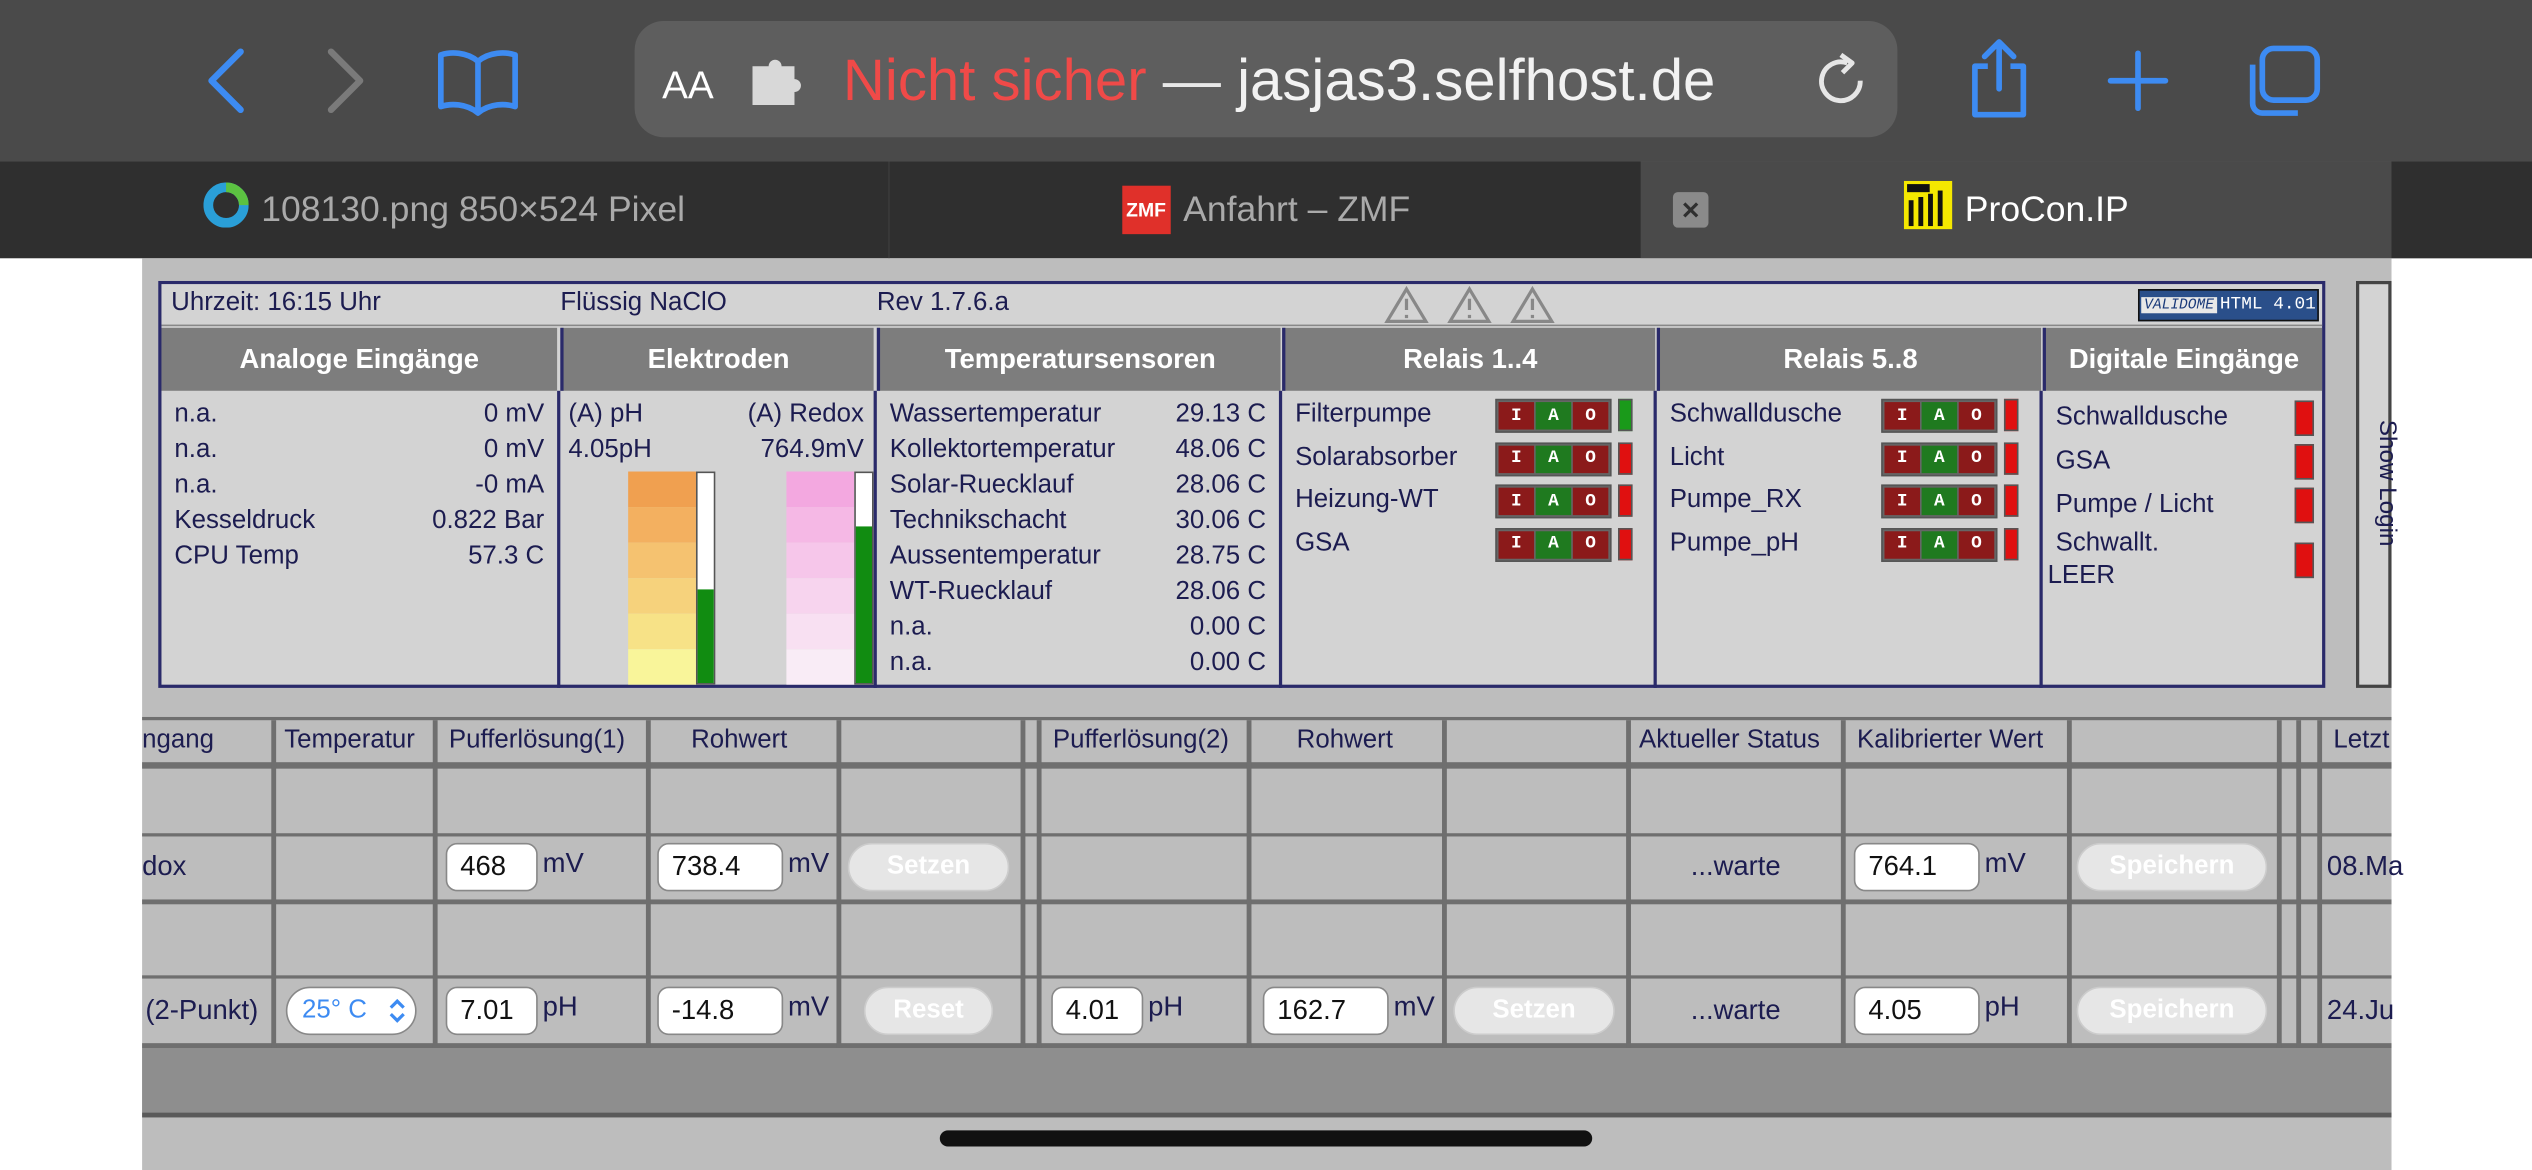 This screenshot has width=2532, height=1170. I want to click on redox-color-scale, so click(820, 578).